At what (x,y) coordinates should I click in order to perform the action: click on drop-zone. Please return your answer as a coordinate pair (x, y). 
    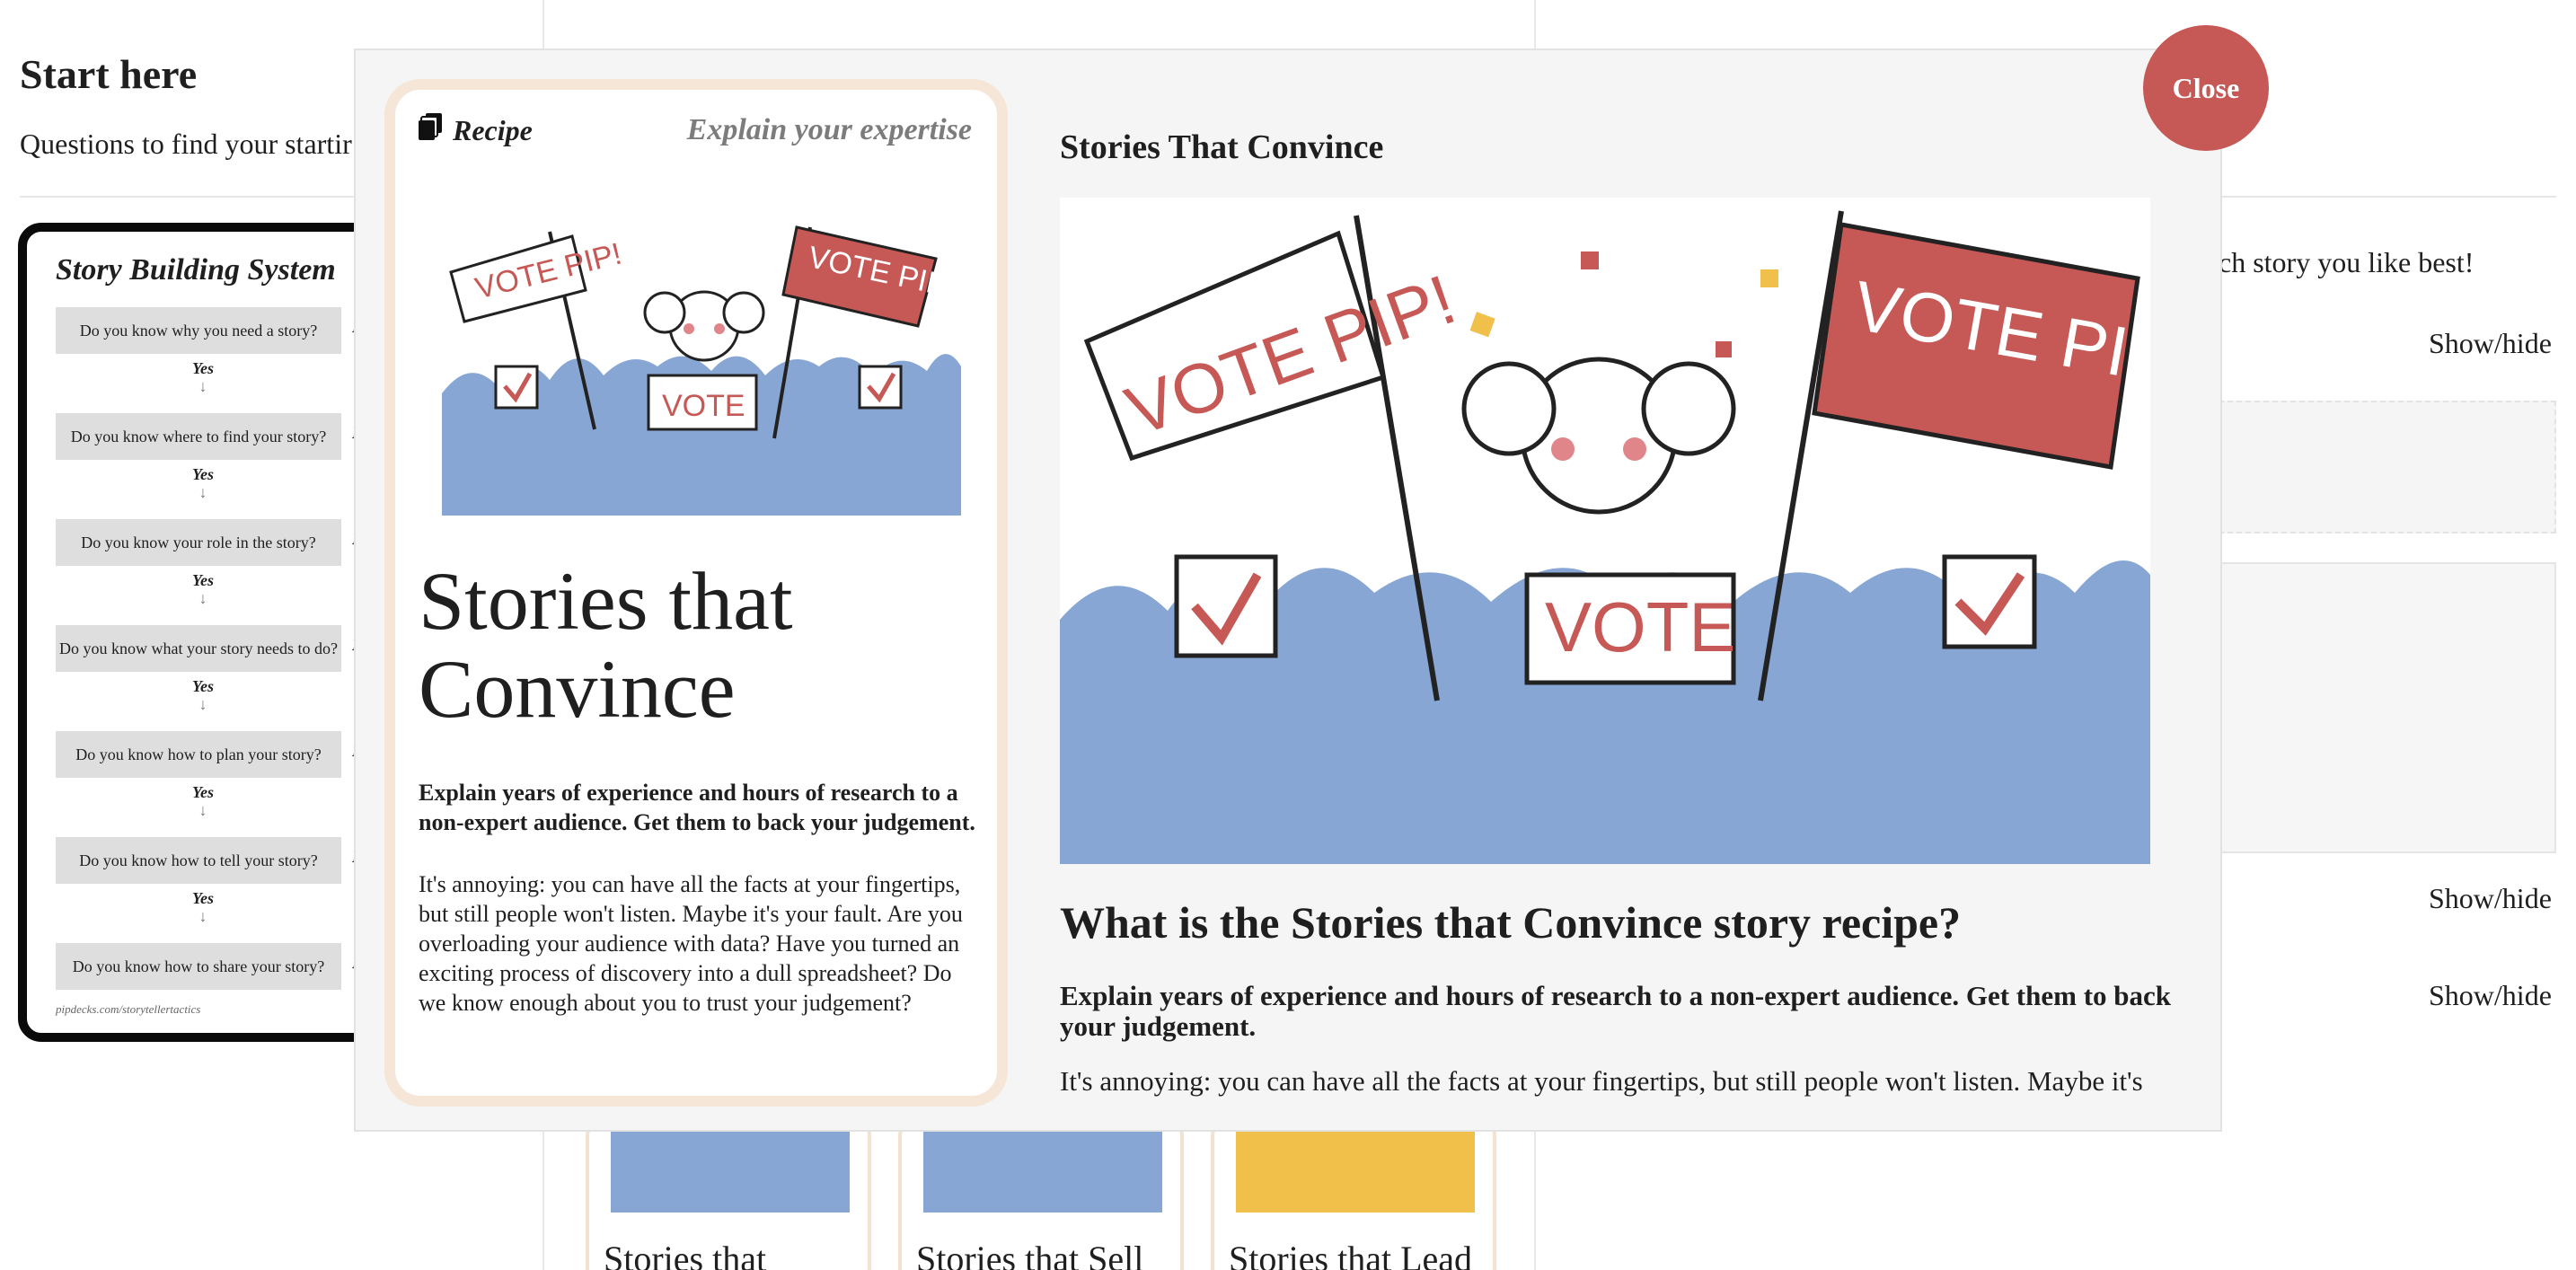
    Looking at the image, I should click on (2387, 467).